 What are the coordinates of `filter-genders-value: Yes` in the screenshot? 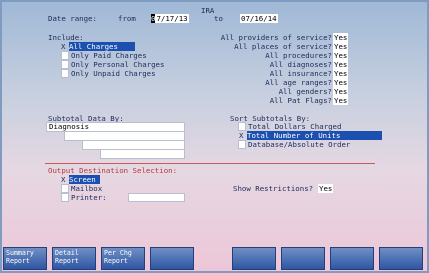 It's located at (341, 91).